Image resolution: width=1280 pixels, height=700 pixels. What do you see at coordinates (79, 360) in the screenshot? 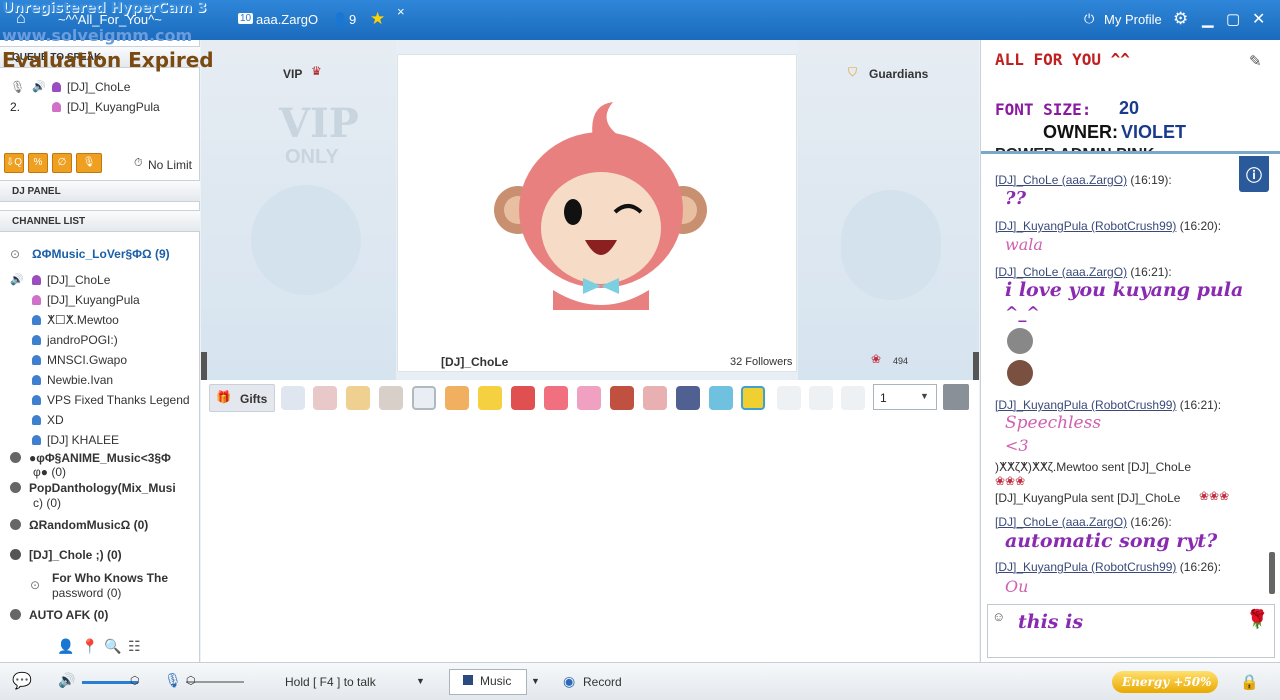
I see `user-item: MNSCI.Gwapo` at bounding box center [79, 360].